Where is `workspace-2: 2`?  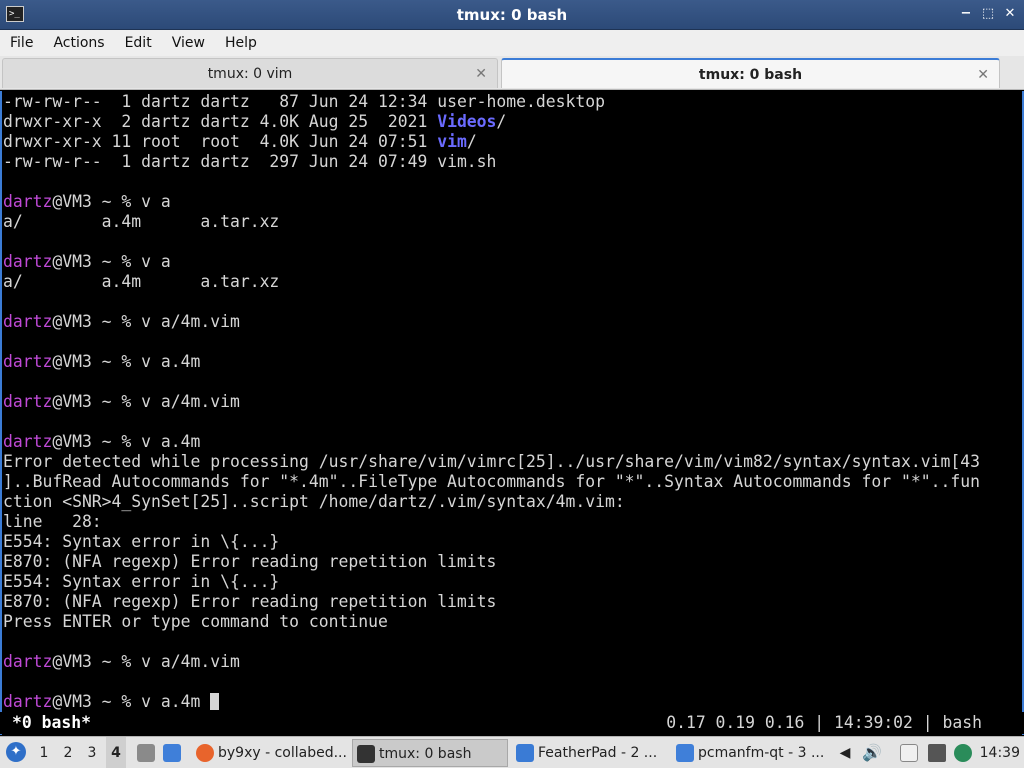
workspace-2: 2 is located at coordinates (68, 752).